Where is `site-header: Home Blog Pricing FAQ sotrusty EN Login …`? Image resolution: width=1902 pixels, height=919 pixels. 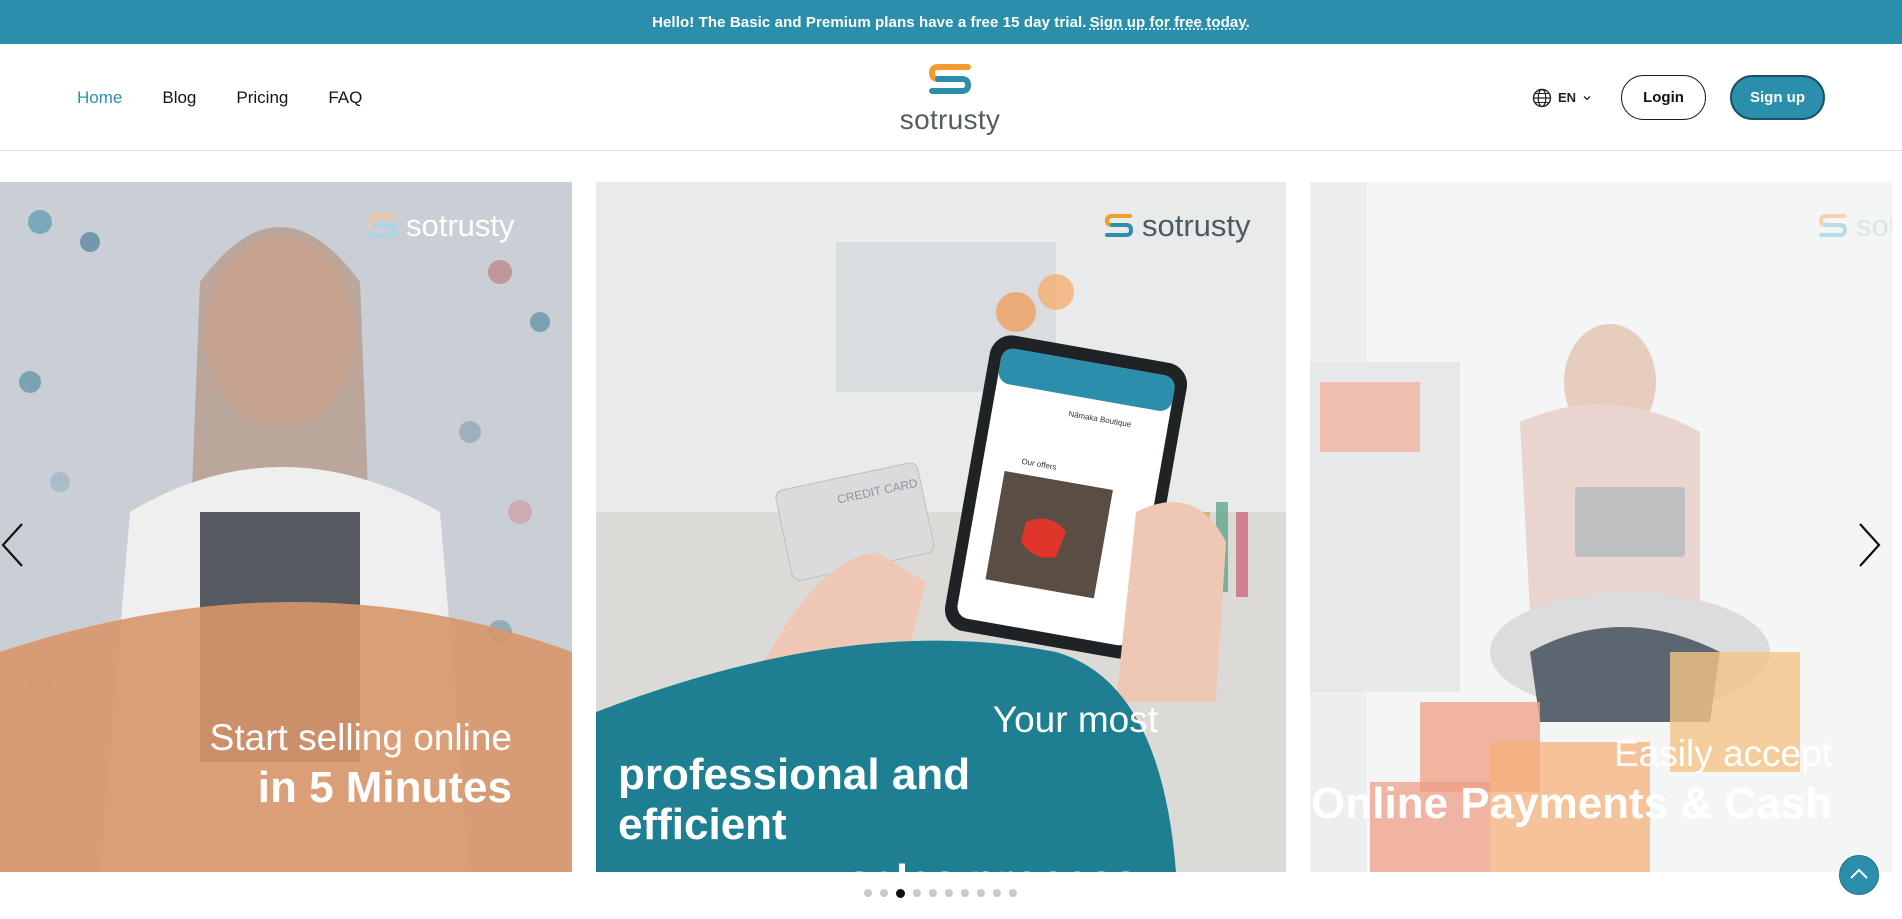
site-header: Home Blog Pricing FAQ sotrusty EN Login … is located at coordinates (951, 97).